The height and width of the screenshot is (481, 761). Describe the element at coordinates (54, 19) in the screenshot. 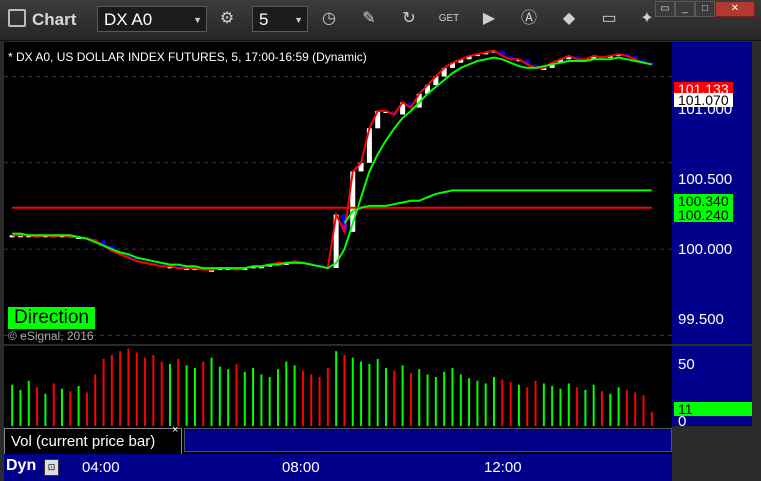

I see `app-title-text: Chart` at that location.